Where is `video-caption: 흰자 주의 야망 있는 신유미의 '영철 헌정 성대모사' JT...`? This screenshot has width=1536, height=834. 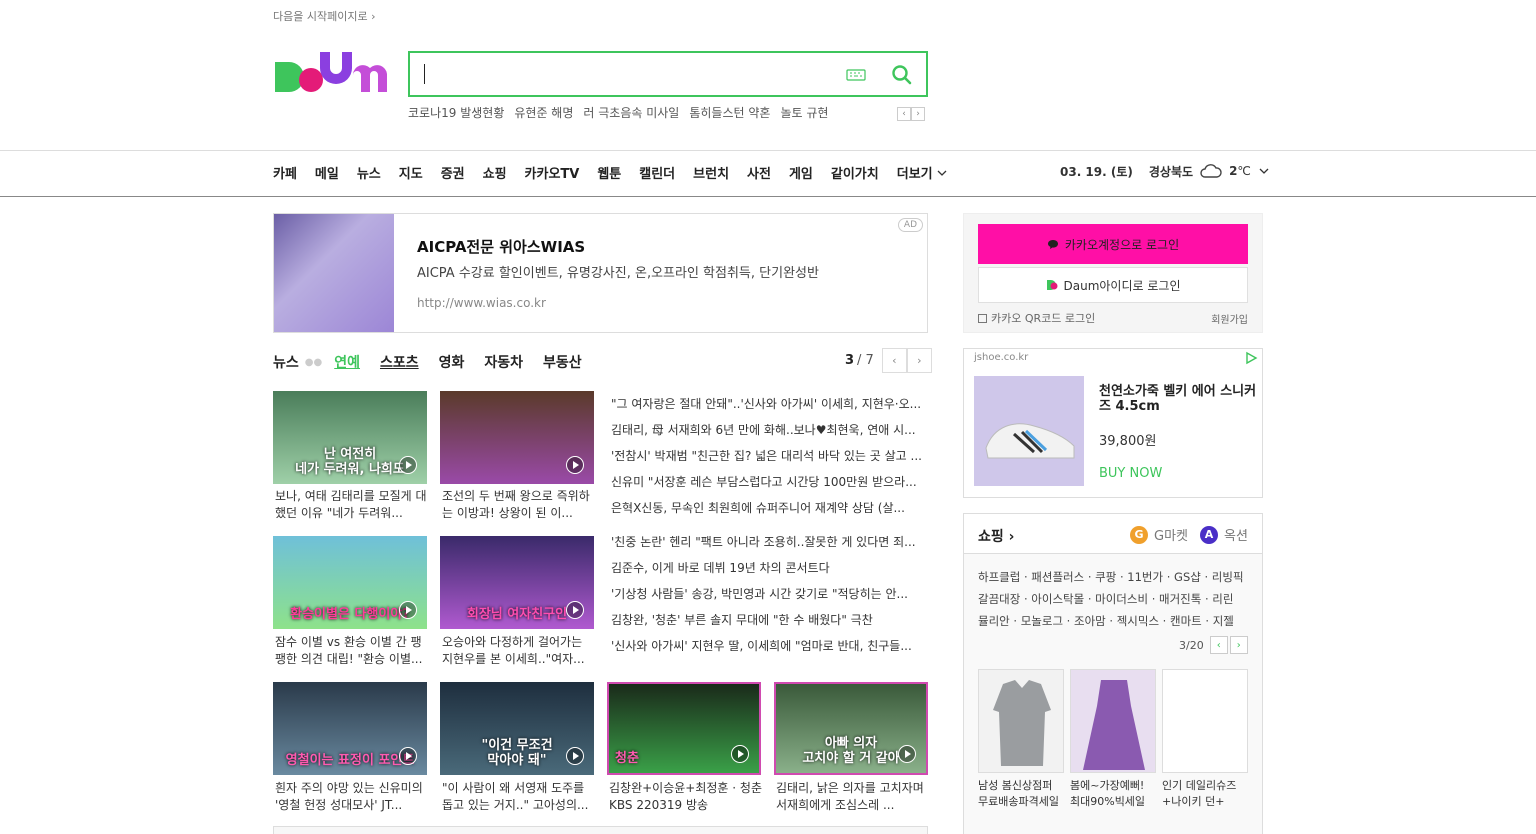
video-caption: 흰자 주의 야망 있는 신유미의 '영철 헌정 성대모사' JT... is located at coordinates (352, 797).